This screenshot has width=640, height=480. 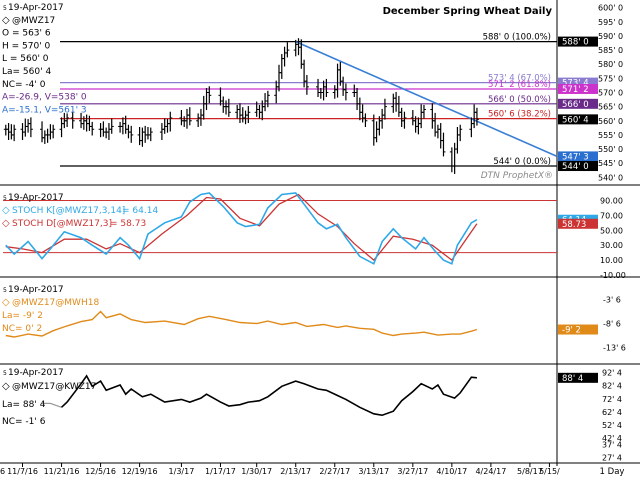 What do you see at coordinates (610, 149) in the screenshot?
I see `y-tick-label: 550' 0` at bounding box center [610, 149].